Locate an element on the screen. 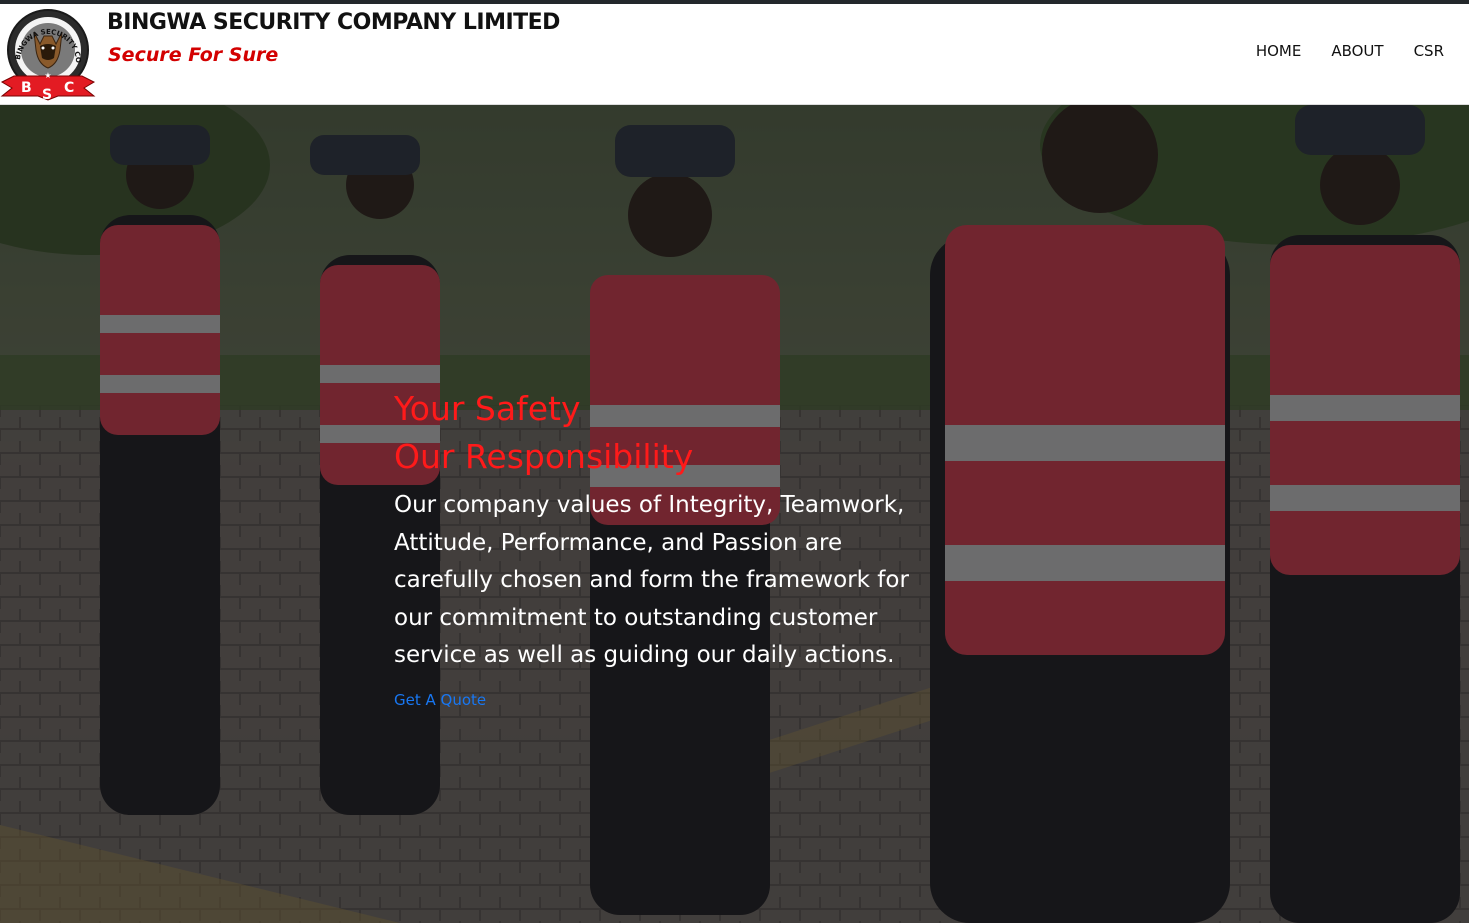 The width and height of the screenshot is (1469, 923). main-navigation: HOME ABOUT CSR is located at coordinates (1350, 51).